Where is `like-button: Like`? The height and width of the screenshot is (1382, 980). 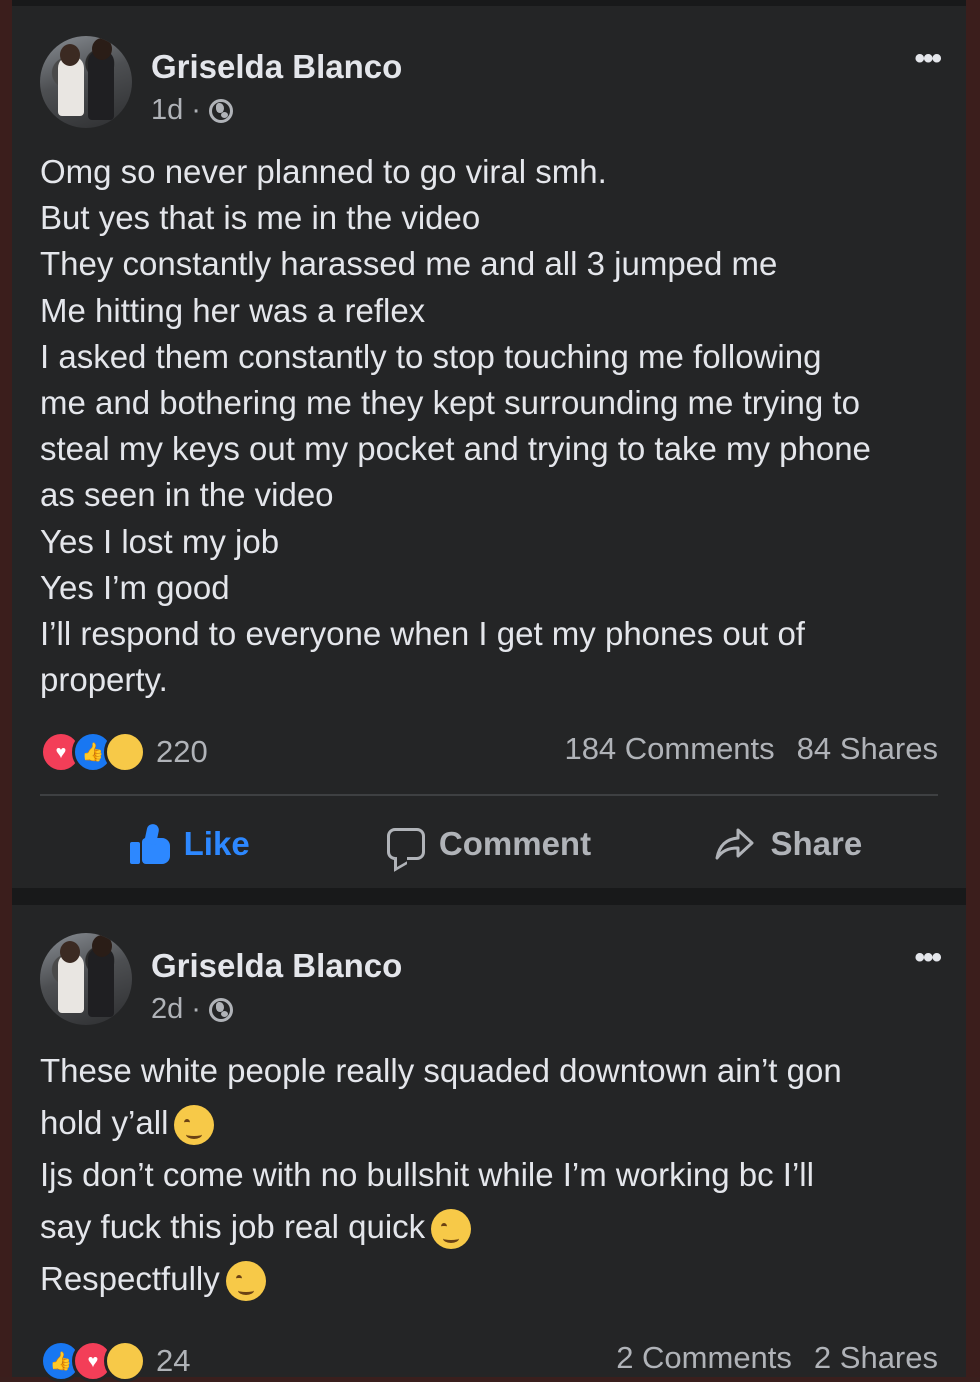 like-button: Like is located at coordinates (189, 844).